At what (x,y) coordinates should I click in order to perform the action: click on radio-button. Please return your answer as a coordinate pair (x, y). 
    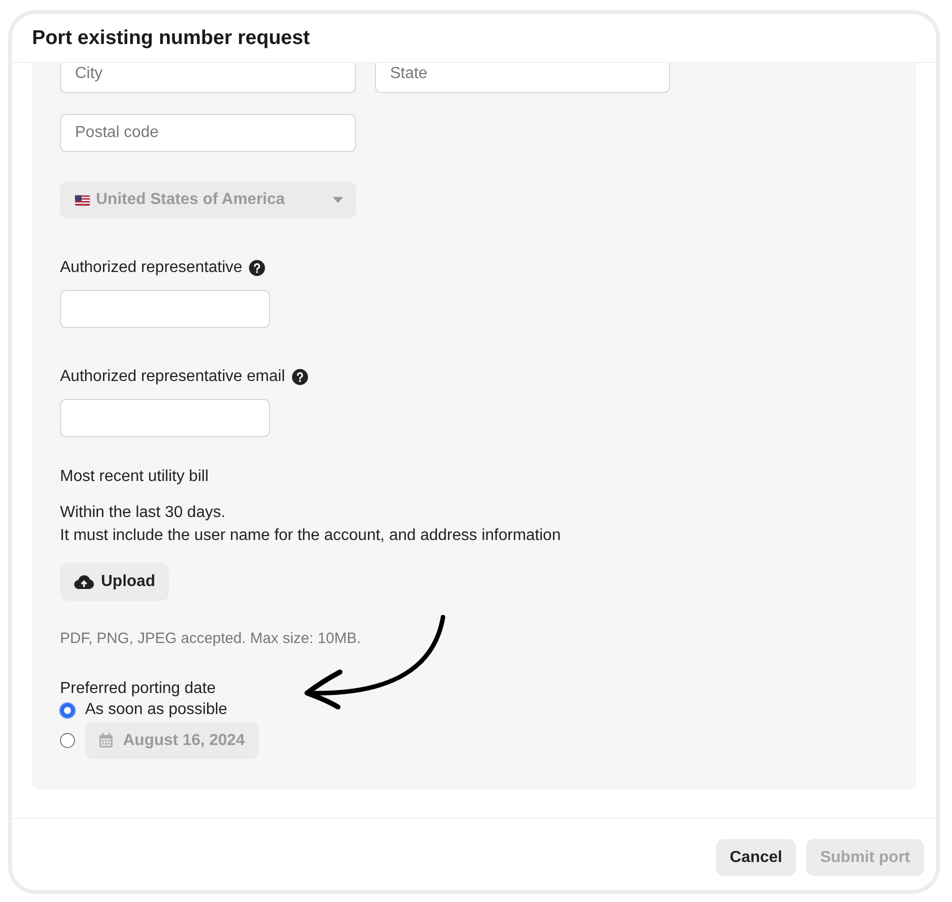
    Looking at the image, I should click on (67, 710).